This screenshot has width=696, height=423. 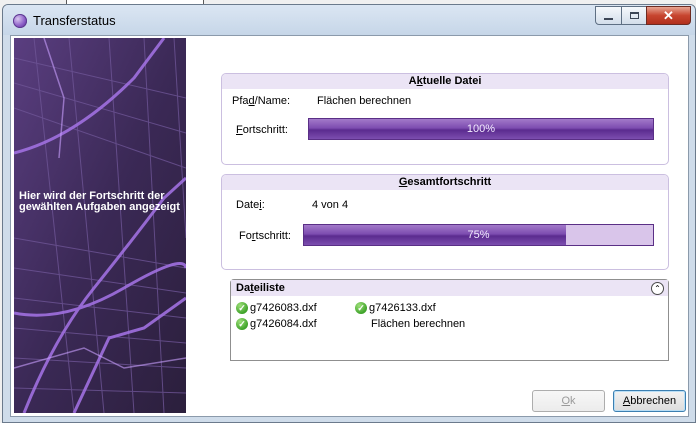 I want to click on overall-progress-bar: 75%, so click(x=478, y=235).